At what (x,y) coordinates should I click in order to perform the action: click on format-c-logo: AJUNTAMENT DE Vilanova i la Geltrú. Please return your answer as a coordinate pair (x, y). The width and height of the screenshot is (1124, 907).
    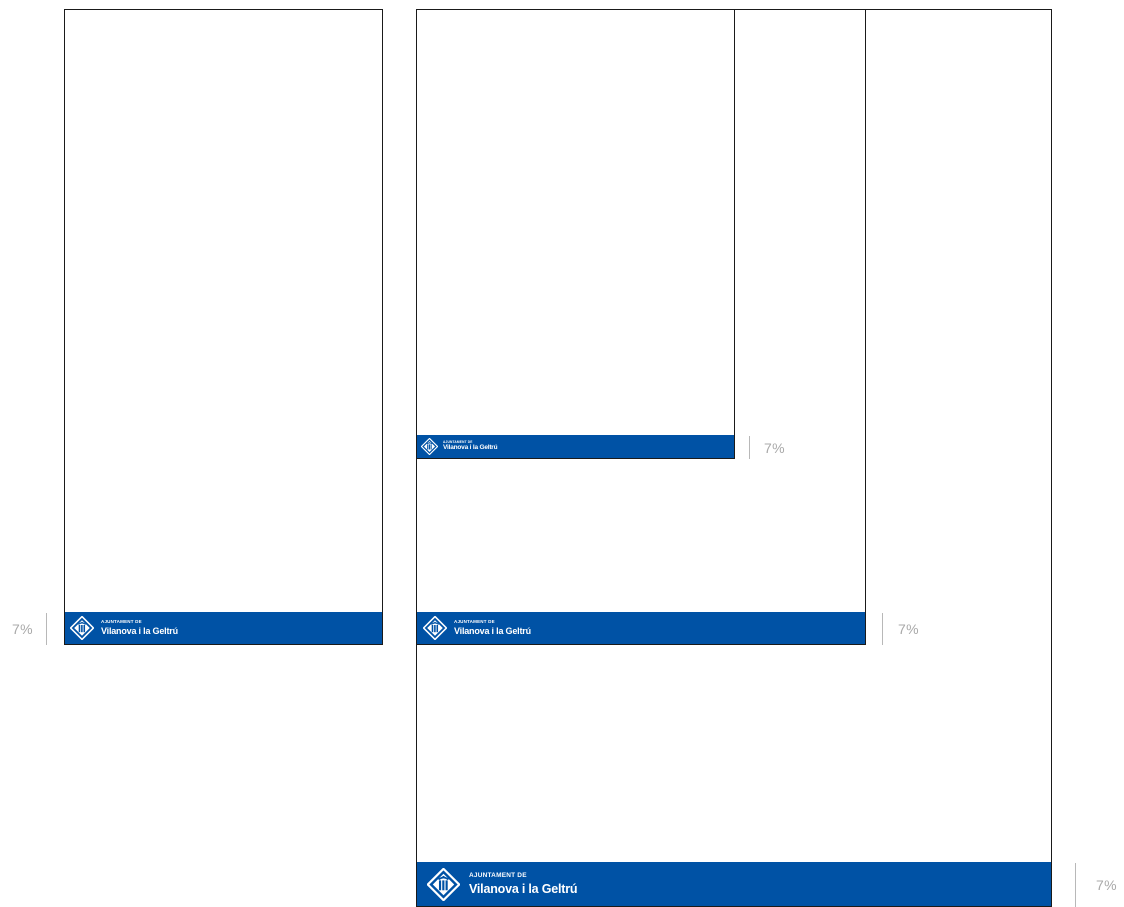
    Looking at the image, I should click on (477, 628).